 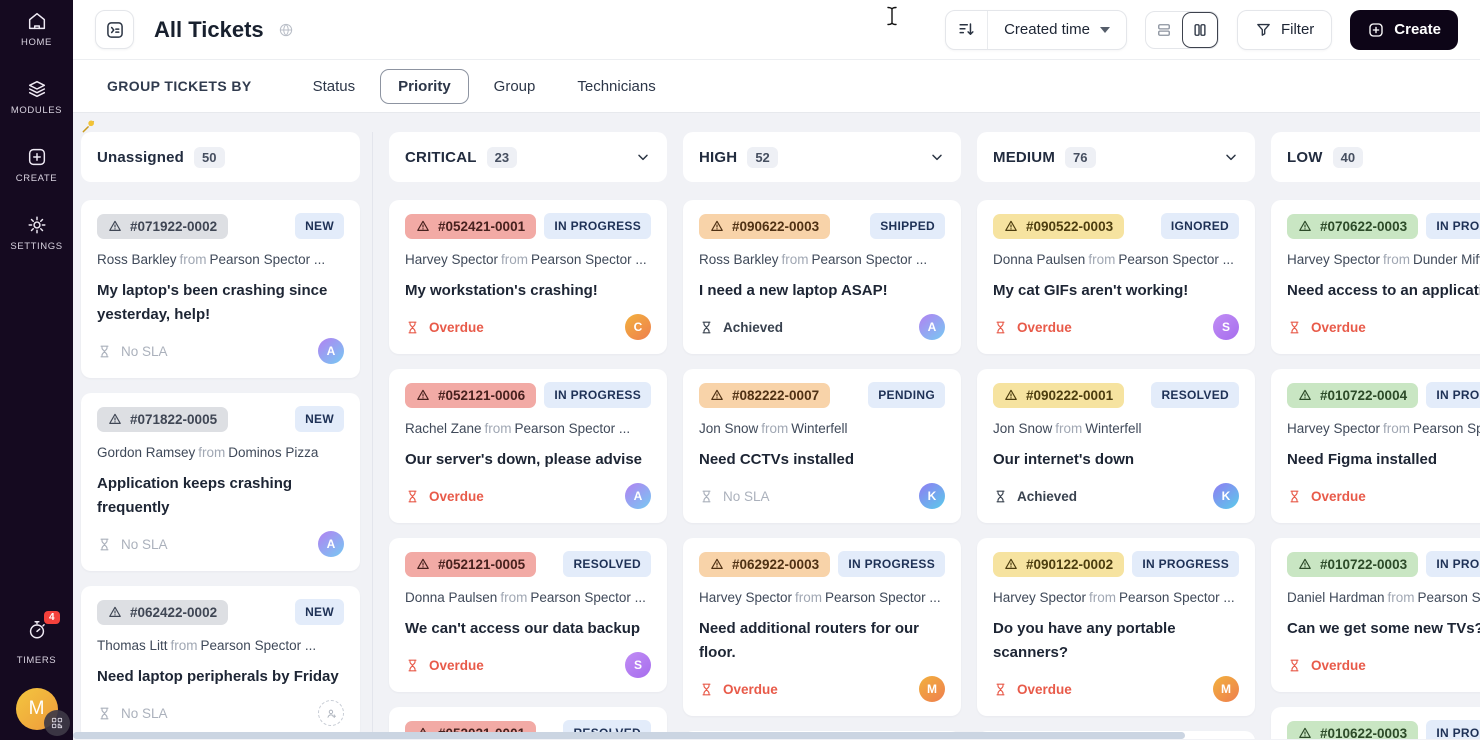 What do you see at coordinates (220, 151) in the screenshot?
I see `column-header: Unassigned 50` at bounding box center [220, 151].